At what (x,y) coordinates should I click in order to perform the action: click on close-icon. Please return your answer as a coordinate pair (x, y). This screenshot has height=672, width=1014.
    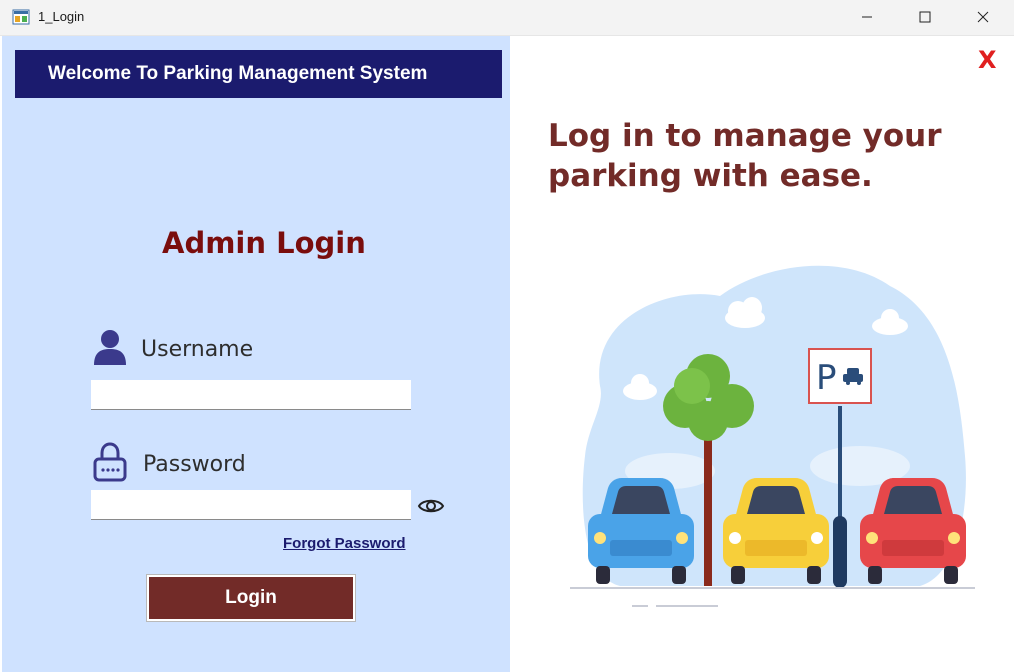
    Looking at the image, I should click on (983, 17).